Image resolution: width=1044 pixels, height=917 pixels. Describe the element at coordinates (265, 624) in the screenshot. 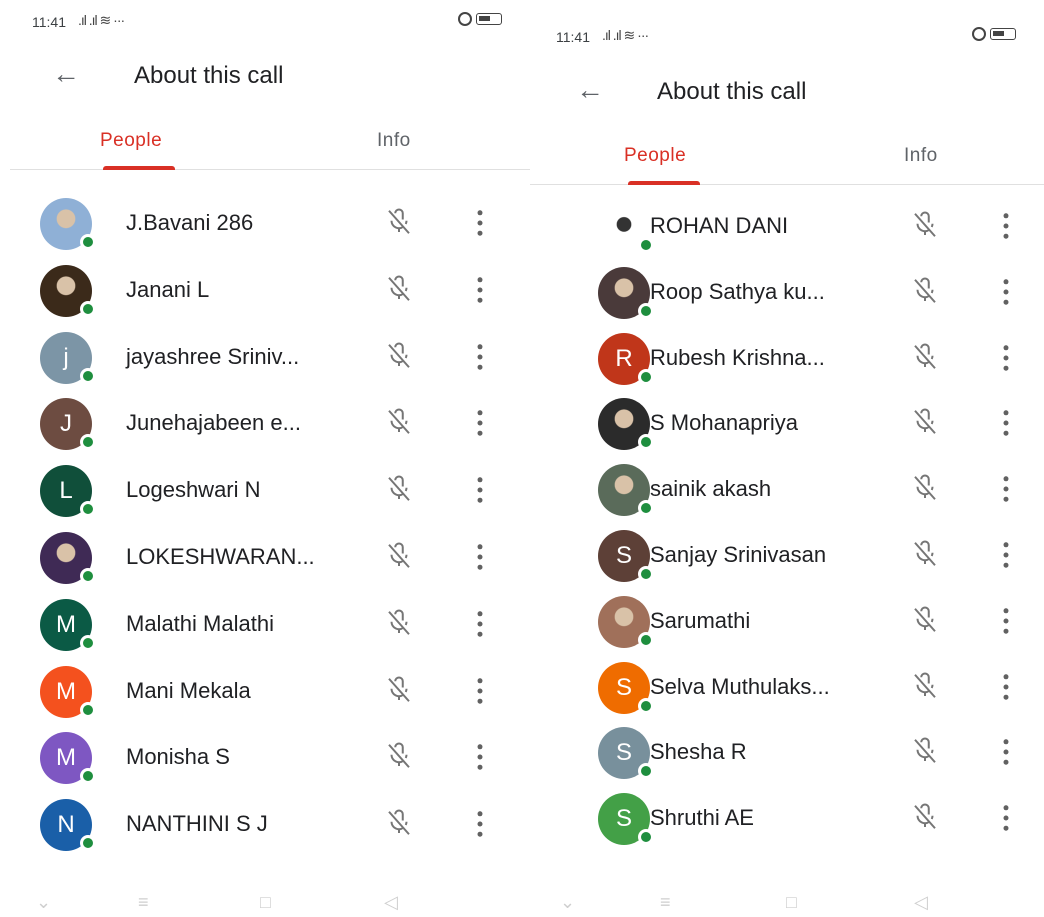

I see `participant-row: M Malathi Malathi` at that location.